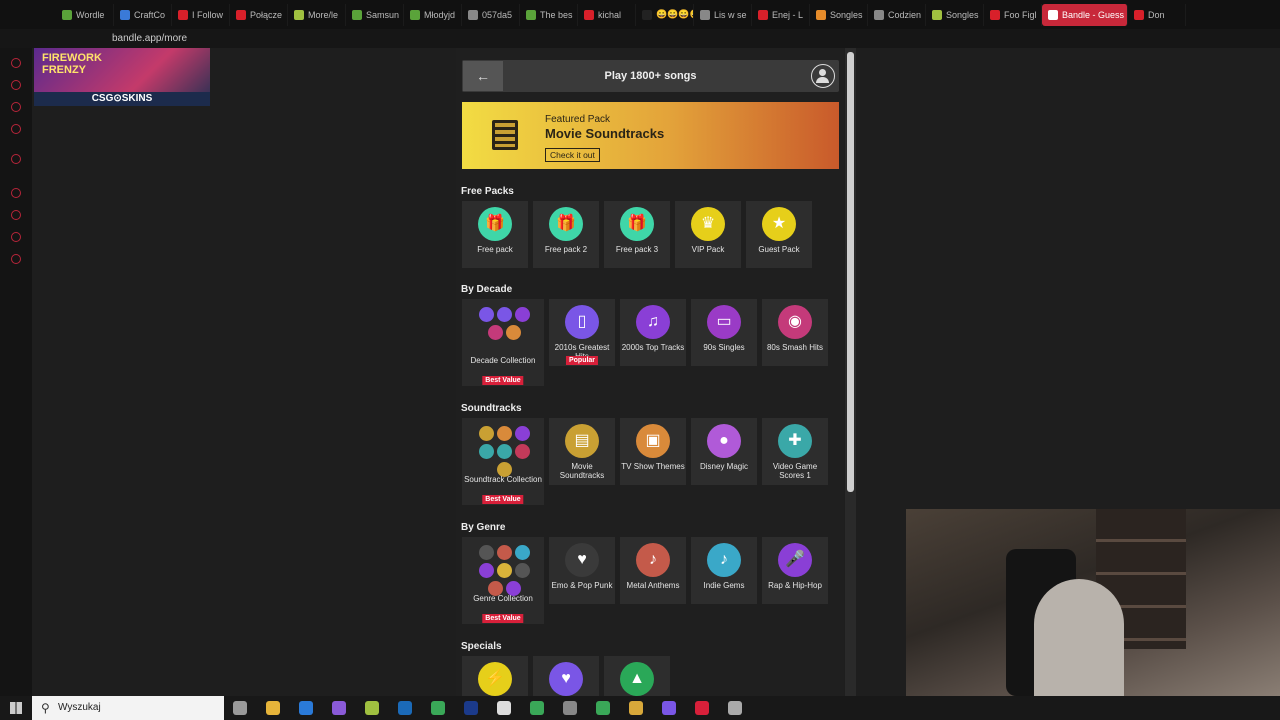 Image resolution: width=1280 pixels, height=720 pixels. I want to click on pack-tile: ◉ 80s Smash Hits, so click(795, 332).